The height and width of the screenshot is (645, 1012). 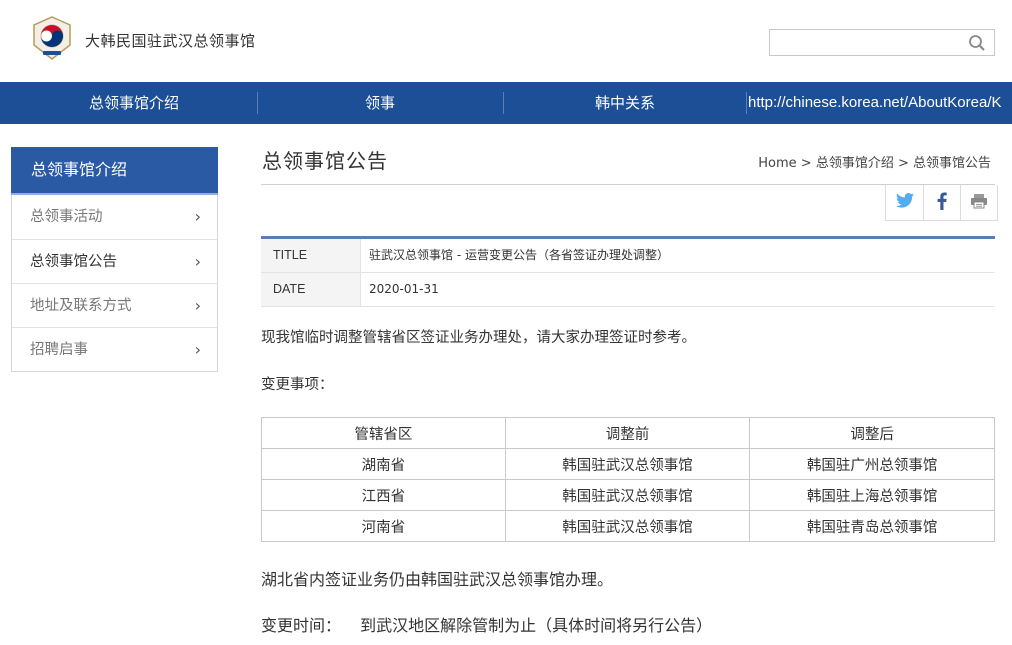 I want to click on meta-row-title: TITLE 驻武汉总领事馆 - 运营变更公告（各省签证办理处调整）, so click(x=628, y=256).